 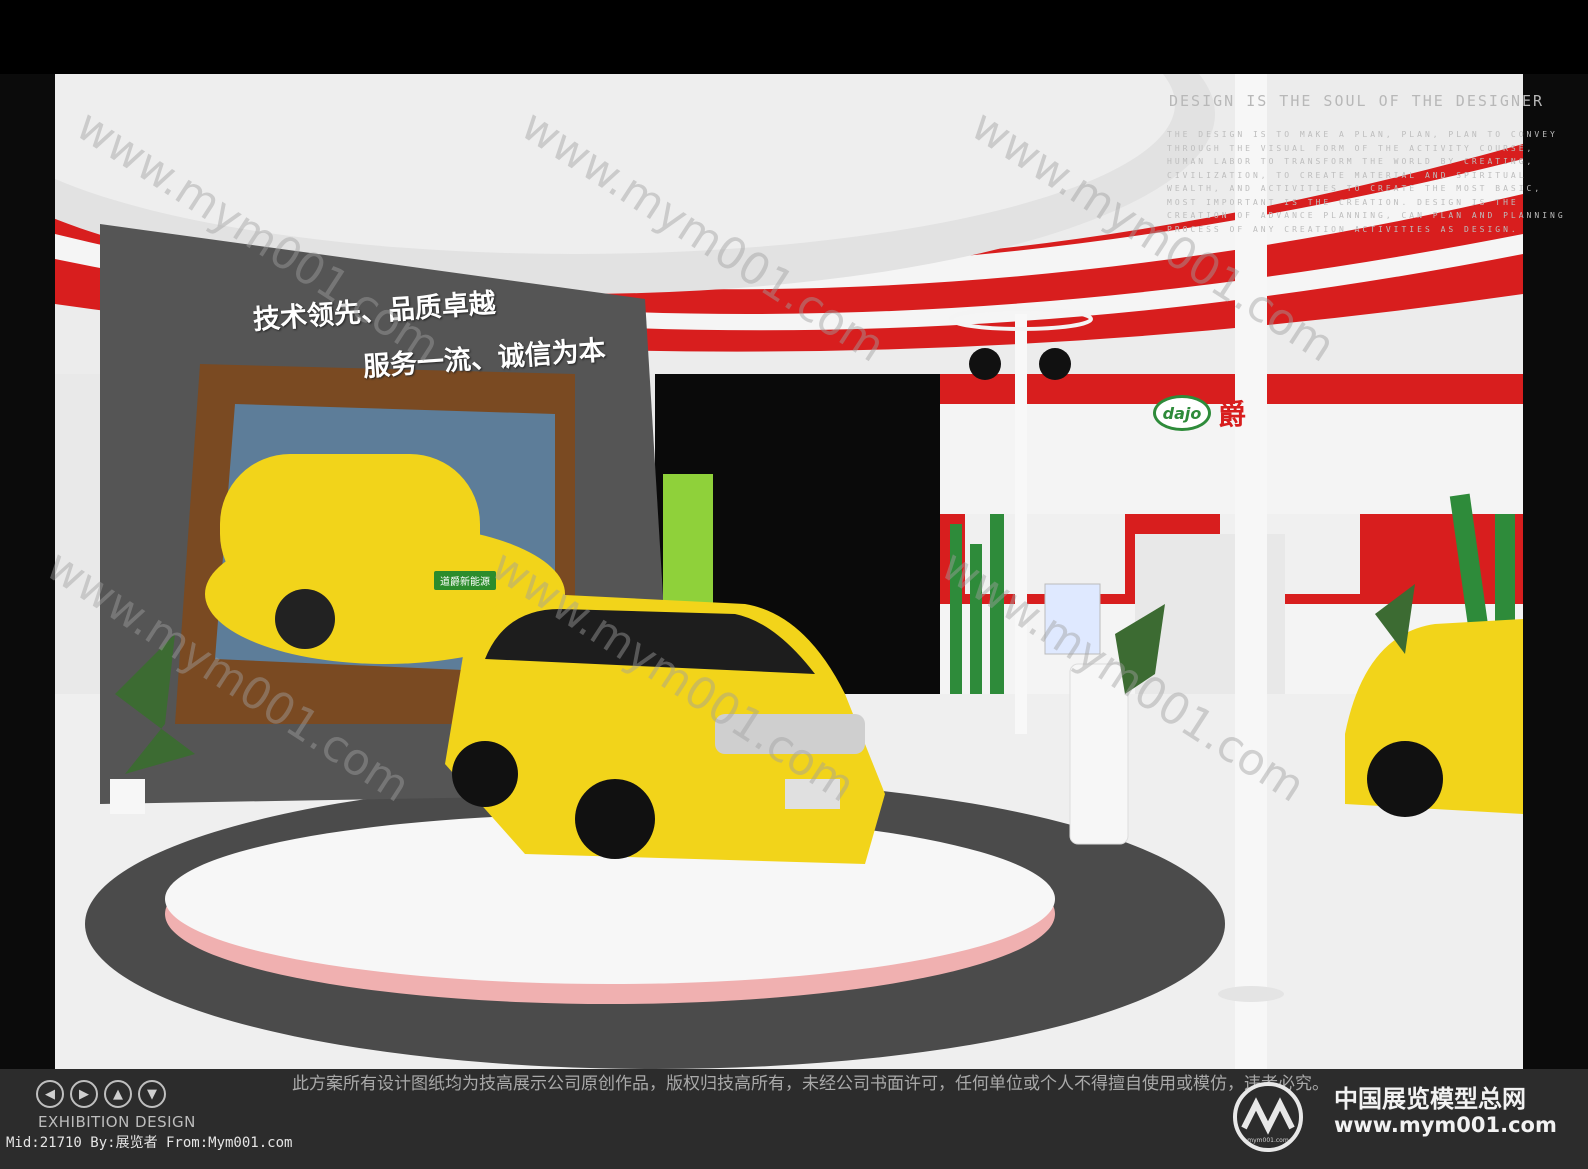 I want to click on brand-logo-badge: dajo, so click(x=1182, y=413).